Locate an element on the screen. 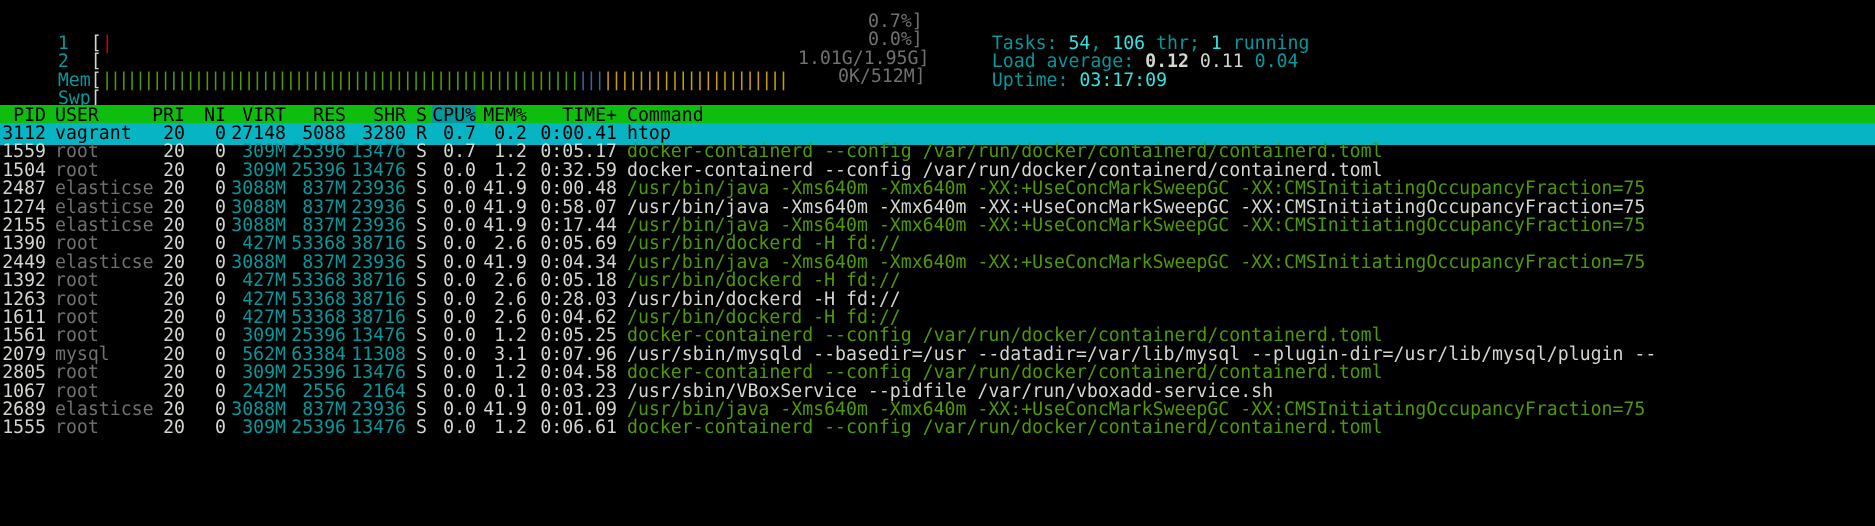 This screenshot has width=1875, height=526. uptime-value: 03:17:09 is located at coordinates (1123, 80).